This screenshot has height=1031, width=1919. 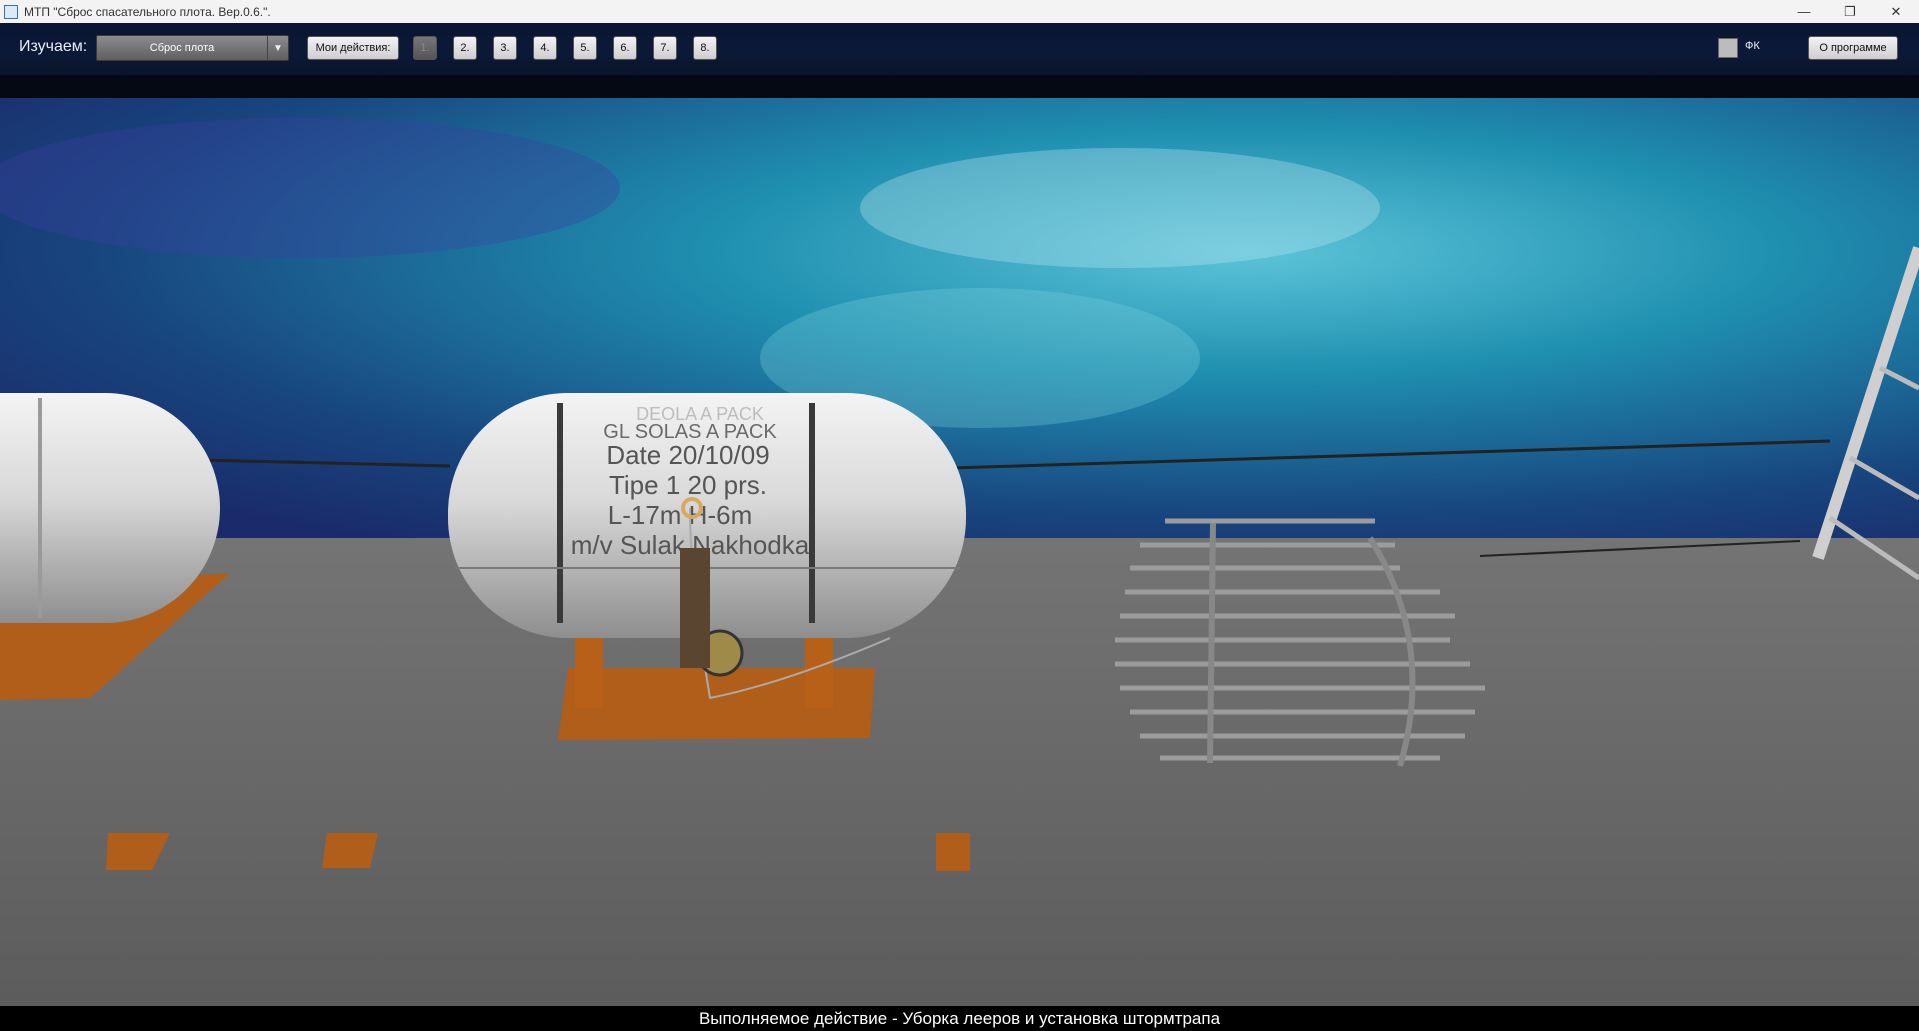 I want to click on my-actions-button: Мои действия:, so click(x=353, y=48).